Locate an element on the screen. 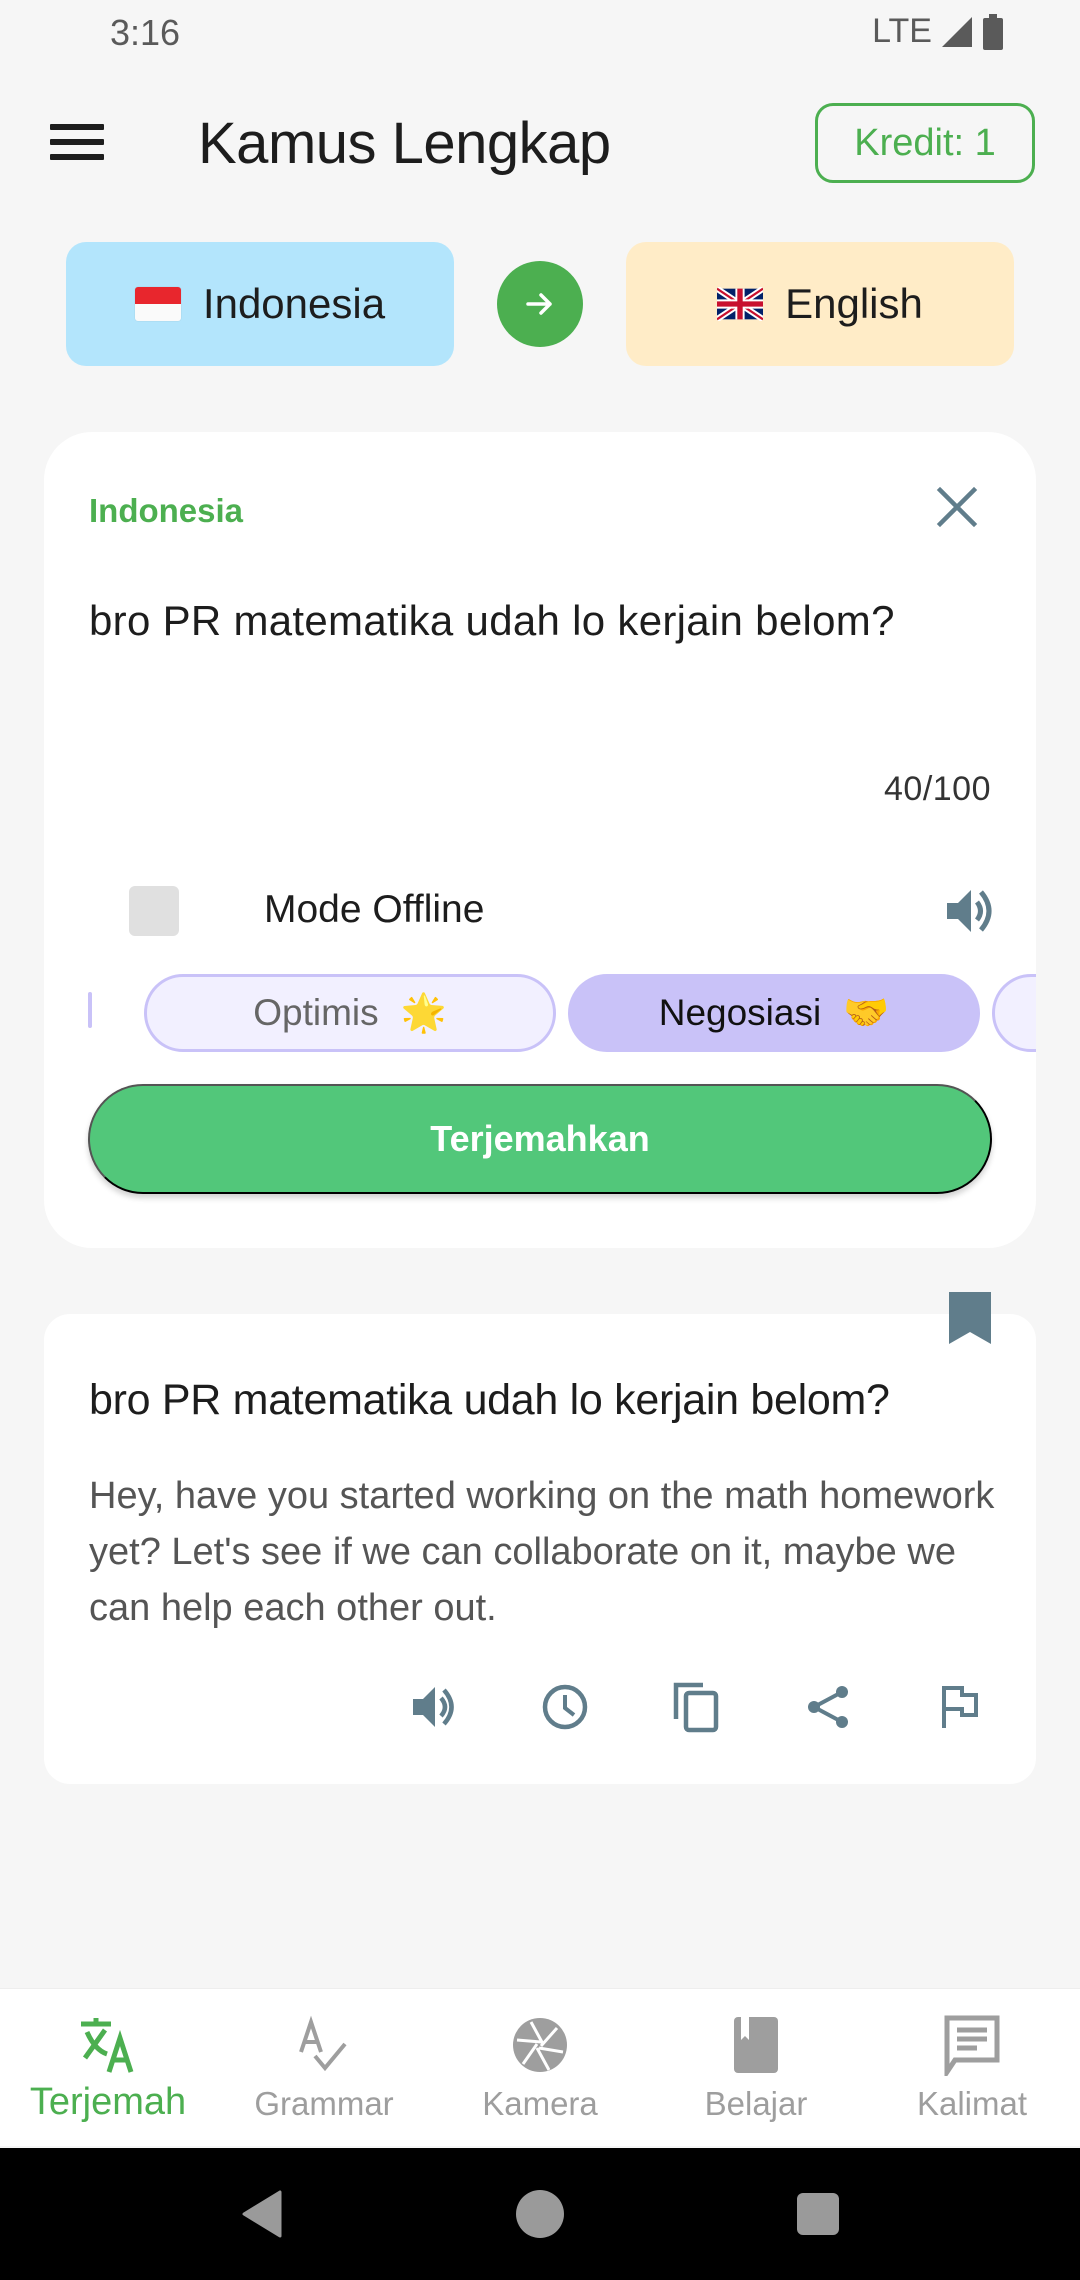  tone-chip-optimis: Optimis 🌟 is located at coordinates (350, 1013).